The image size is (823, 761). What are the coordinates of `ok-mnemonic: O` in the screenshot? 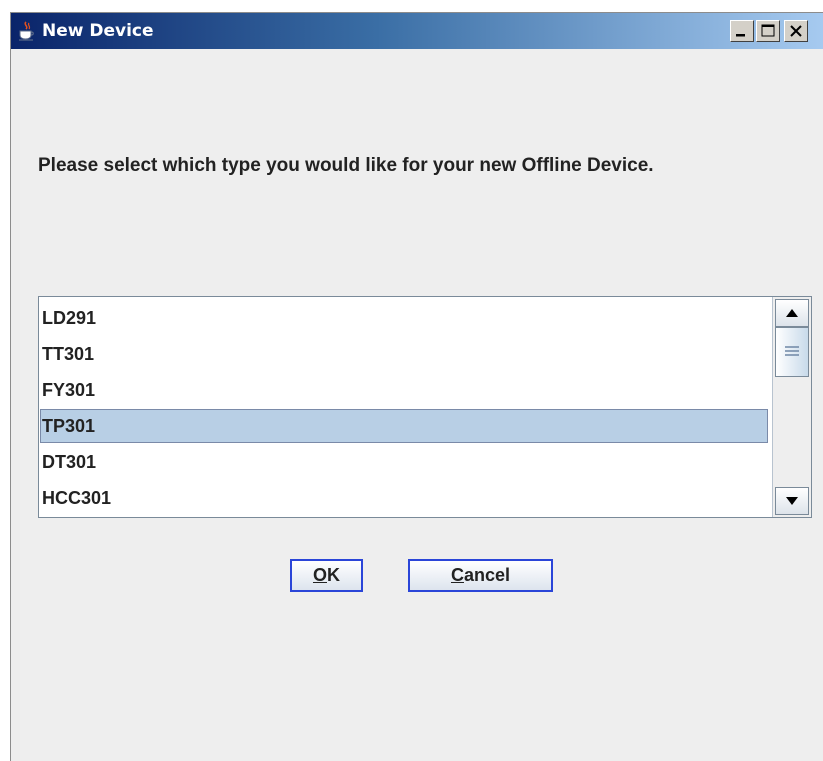 It's located at (319, 575).